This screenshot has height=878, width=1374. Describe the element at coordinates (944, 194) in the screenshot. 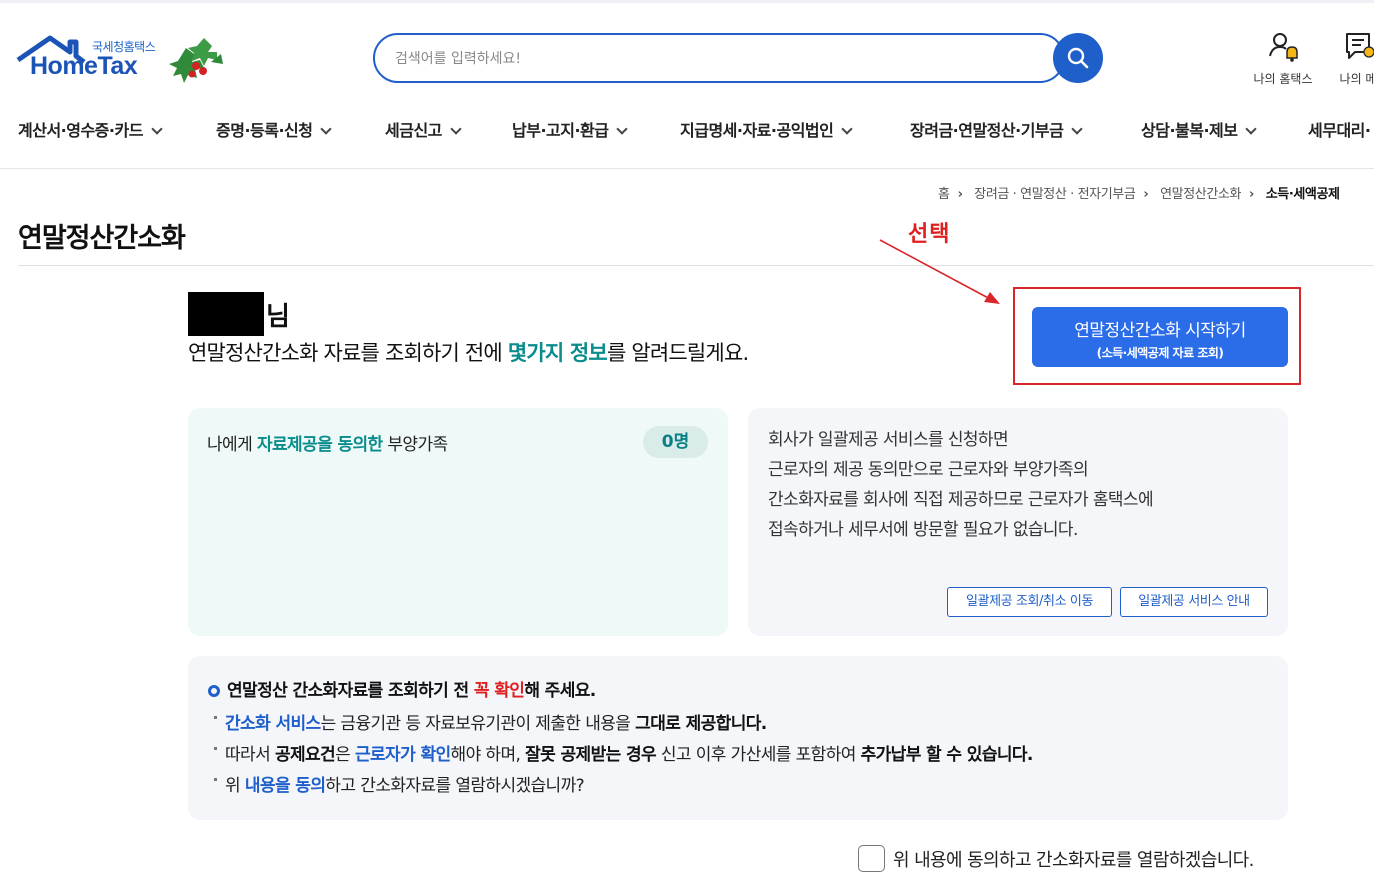

I see `breadcrumb-home: 홈` at that location.